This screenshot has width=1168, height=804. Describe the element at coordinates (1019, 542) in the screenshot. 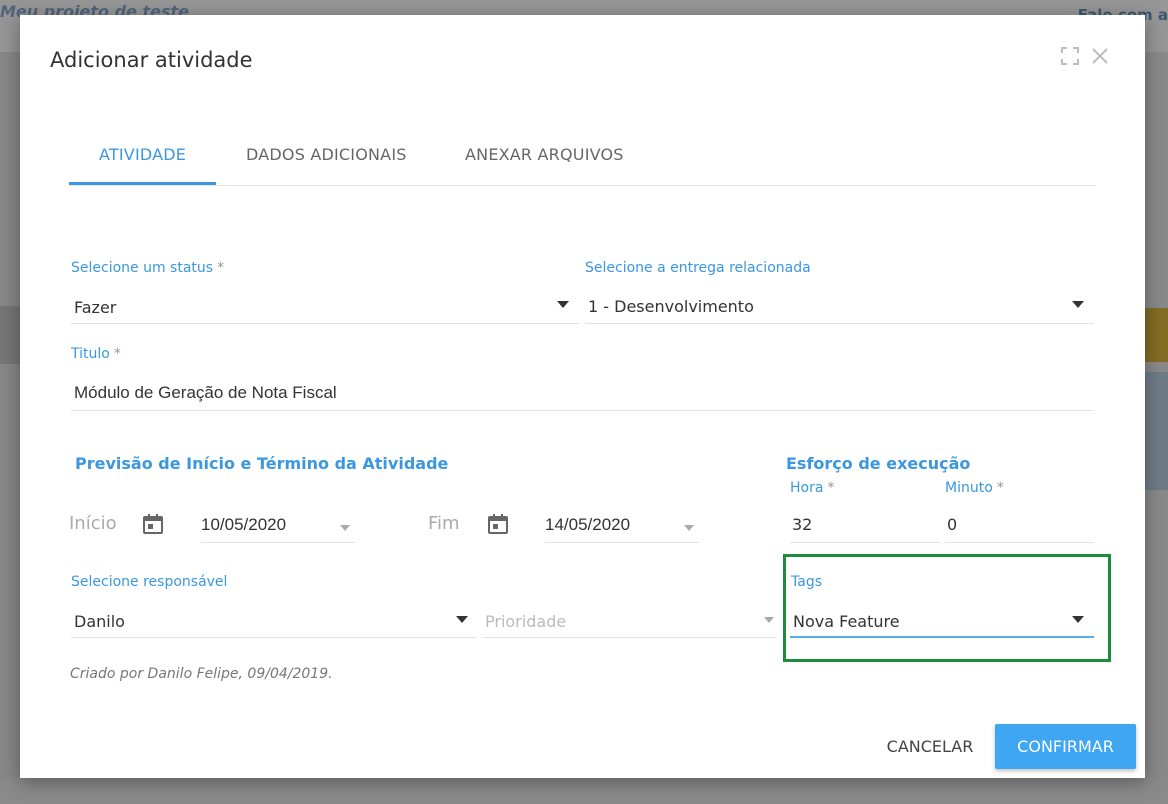

I see `minuto-underline` at that location.